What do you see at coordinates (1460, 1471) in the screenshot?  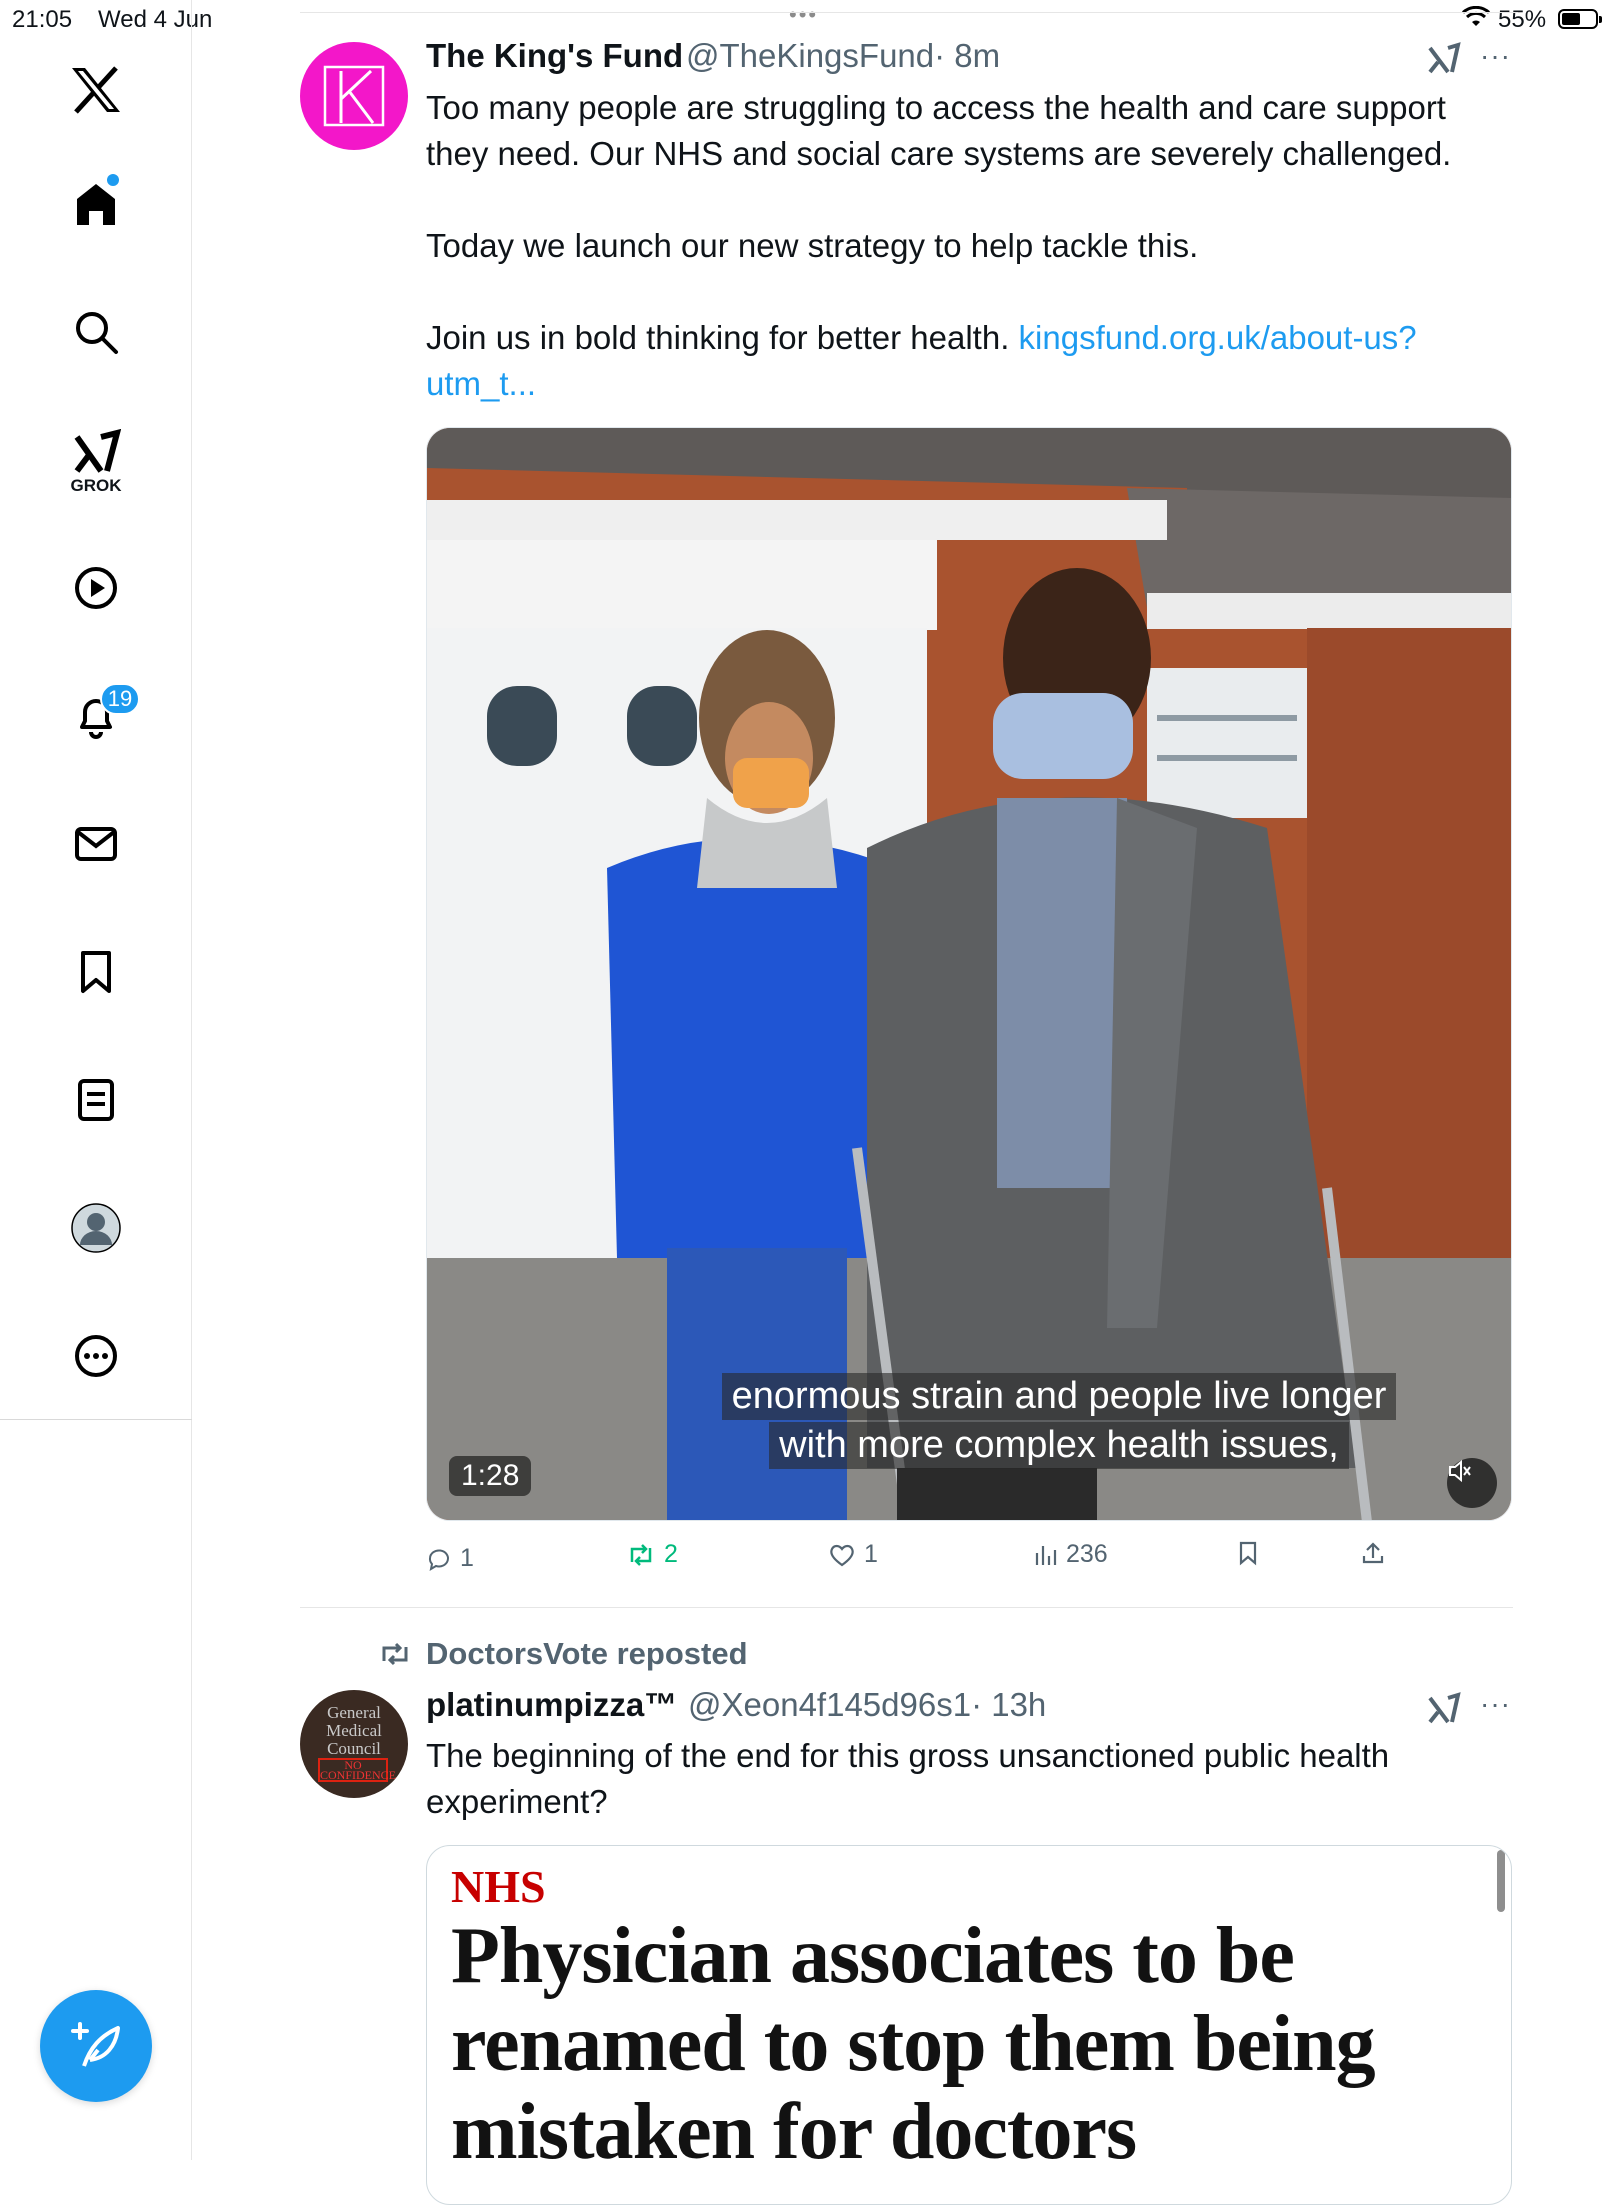 I see `muted-speaker-icon` at bounding box center [1460, 1471].